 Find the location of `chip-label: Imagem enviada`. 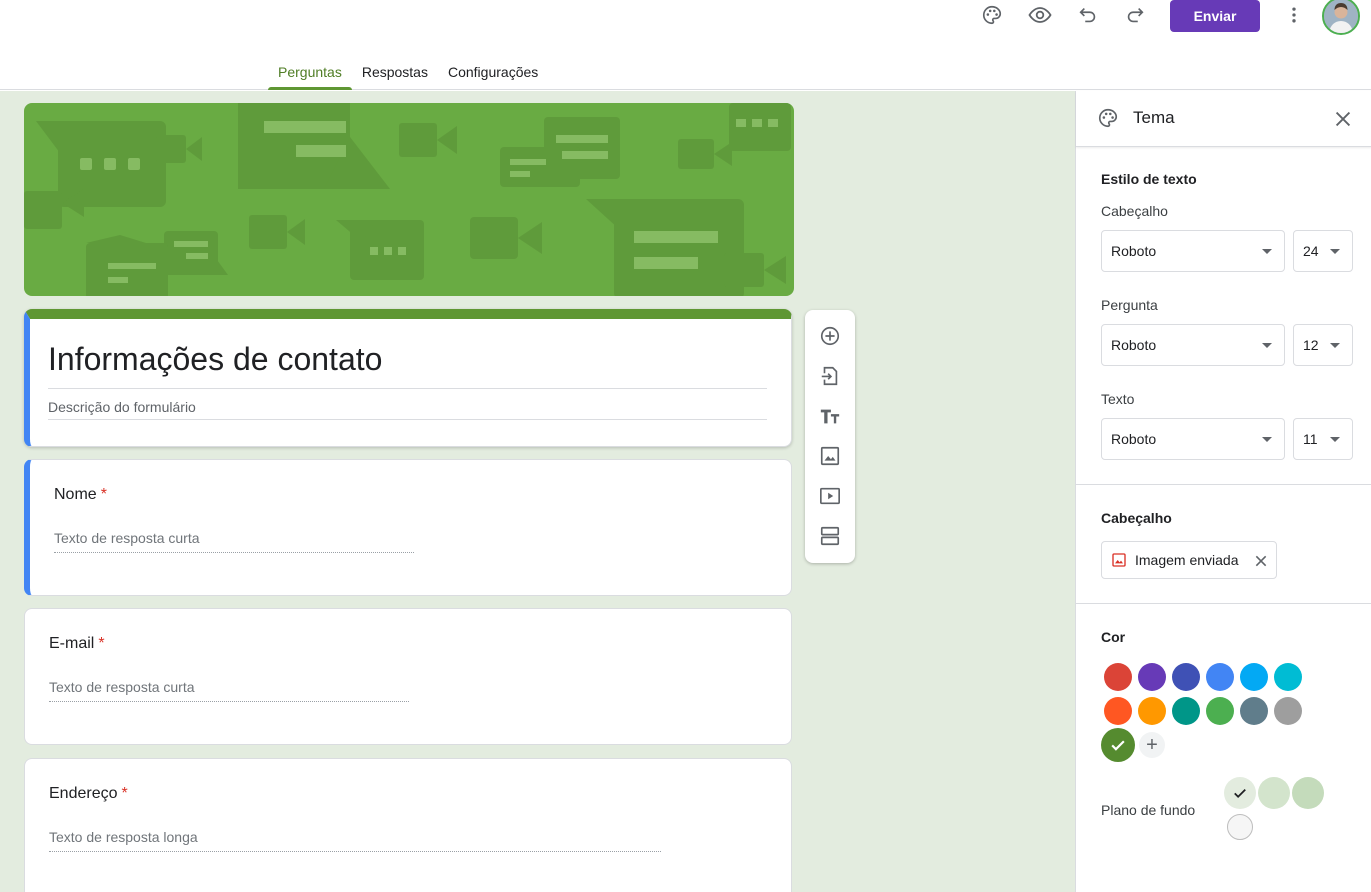

chip-label: Imagem enviada is located at coordinates (1187, 560).